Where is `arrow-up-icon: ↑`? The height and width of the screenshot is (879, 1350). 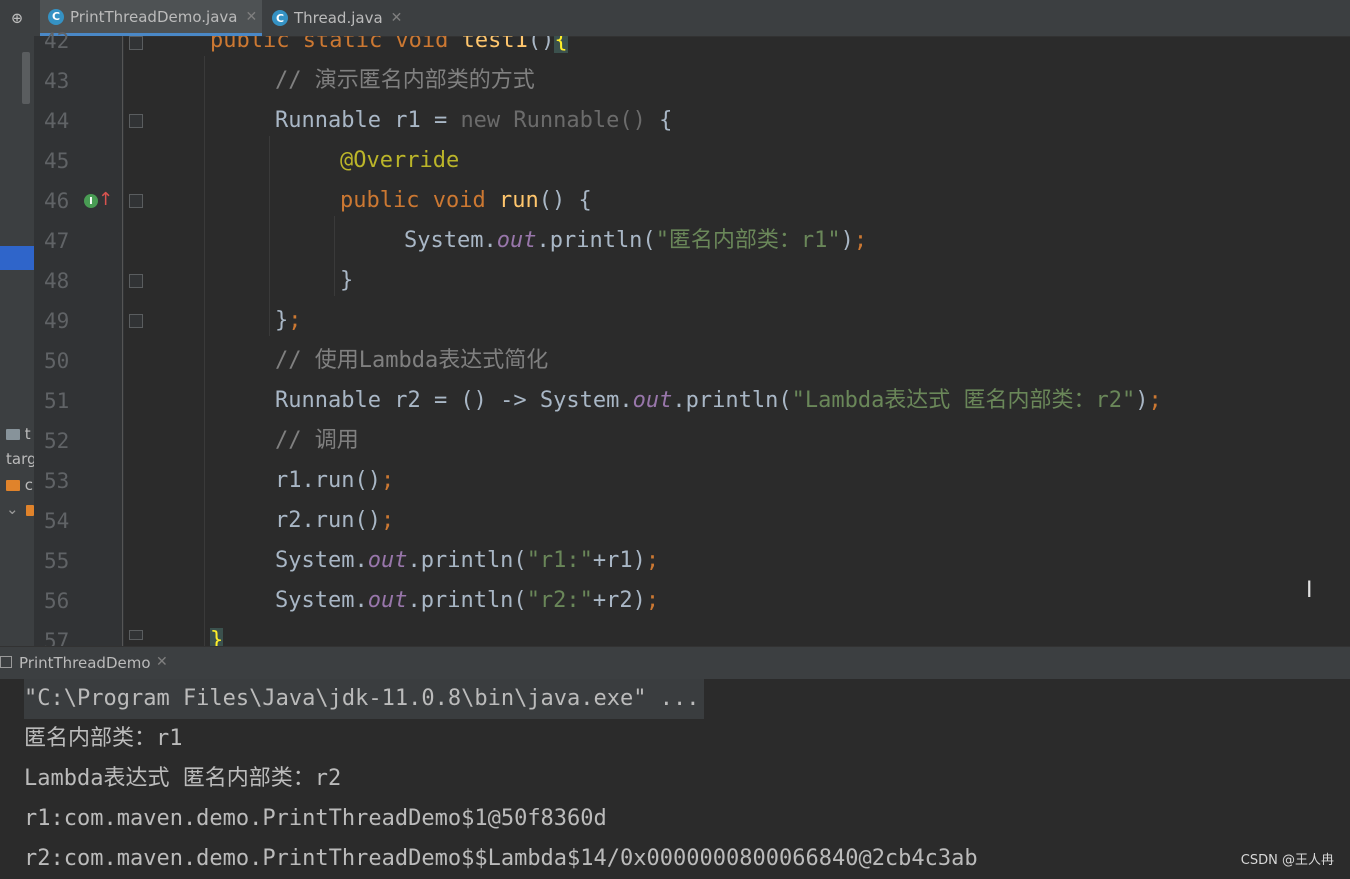 arrow-up-icon: ↑ is located at coordinates (105, 200).